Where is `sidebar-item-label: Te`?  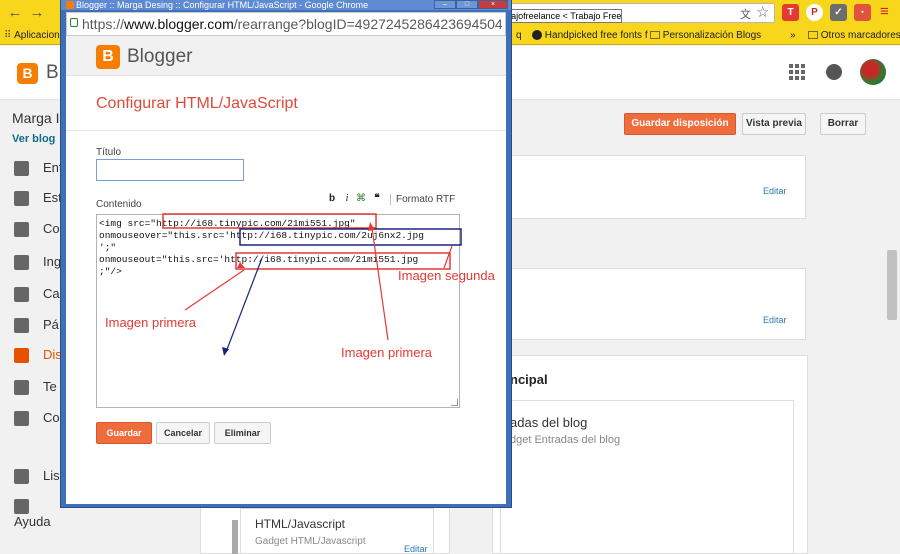
sidebar-item-label: Te is located at coordinates (50, 386).